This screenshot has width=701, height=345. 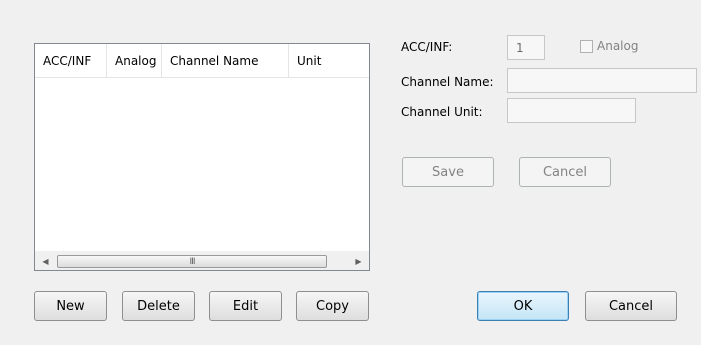 I want to click on scroll-left-arrow-icon: ◀, so click(x=45, y=261).